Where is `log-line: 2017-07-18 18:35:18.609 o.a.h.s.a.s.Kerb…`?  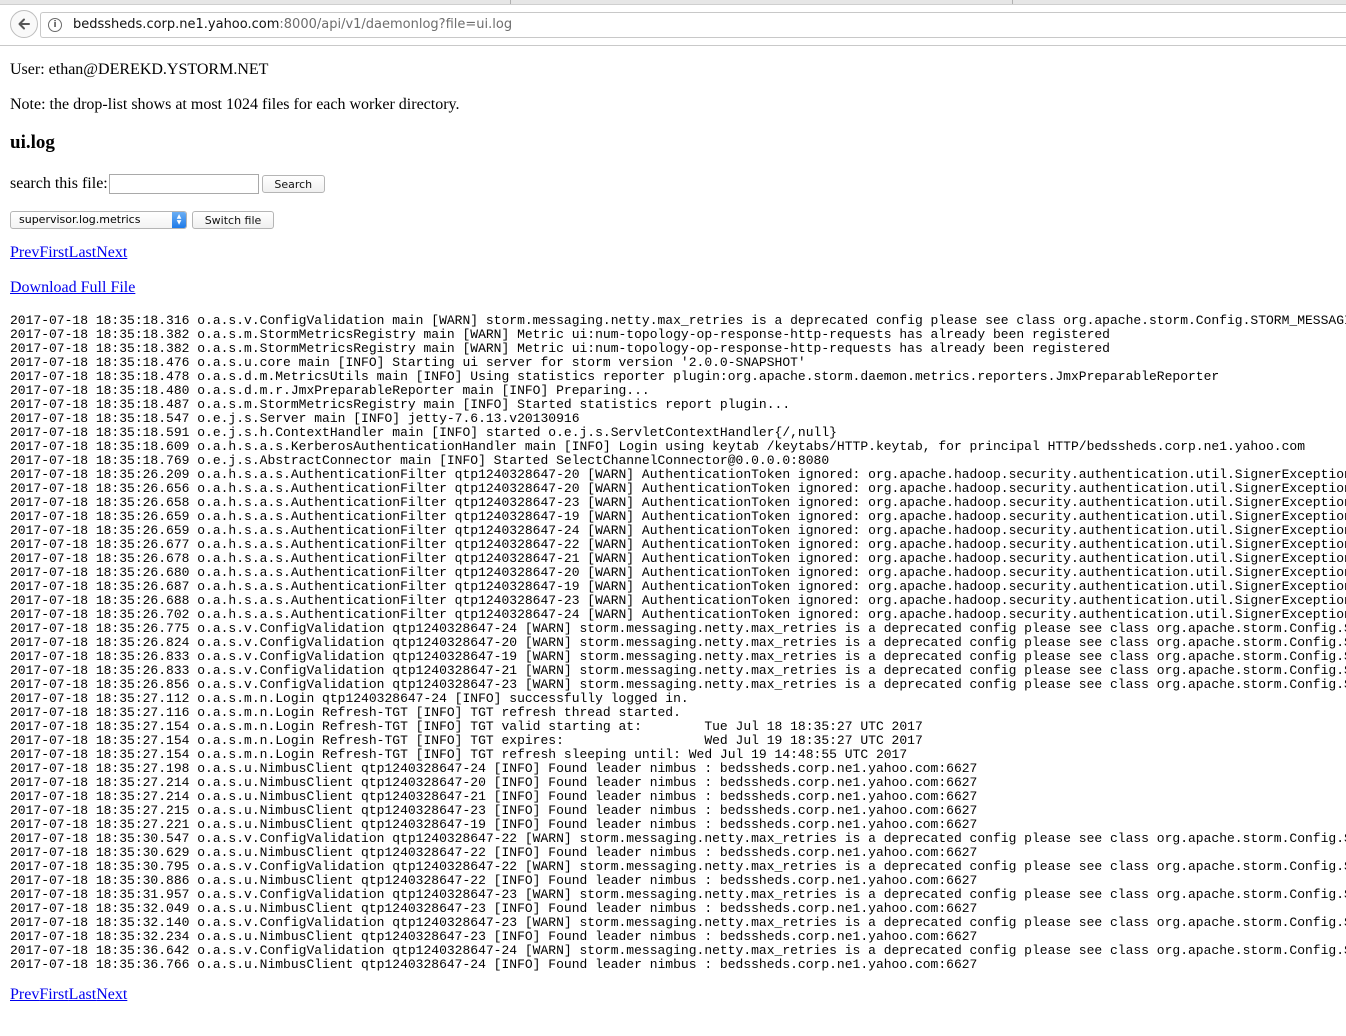
log-line: 2017-07-18 18:35:18.609 o.a.h.s.a.s.Kerb… is located at coordinates (658, 446).